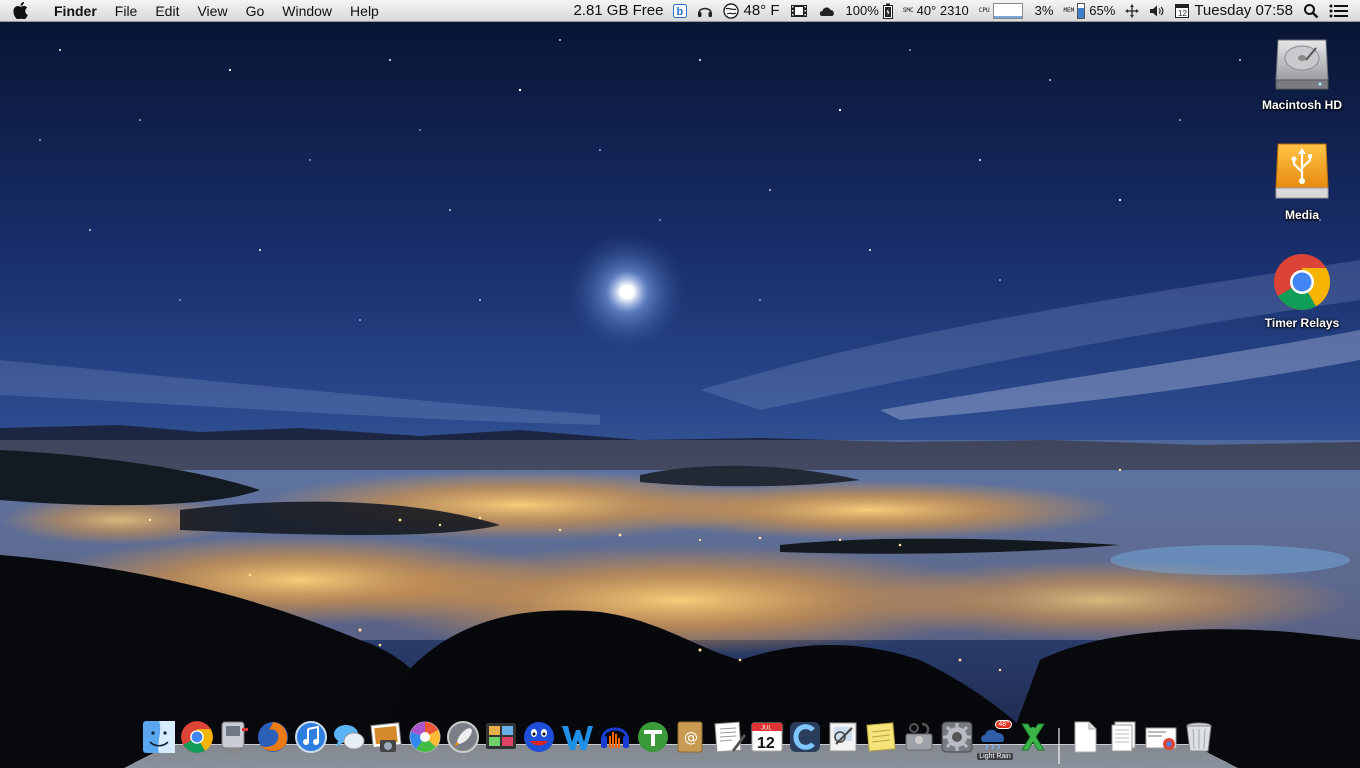 This screenshot has width=1360, height=768. I want to click on clock-status: 12 Tuesday 07:58, so click(1234, 11).